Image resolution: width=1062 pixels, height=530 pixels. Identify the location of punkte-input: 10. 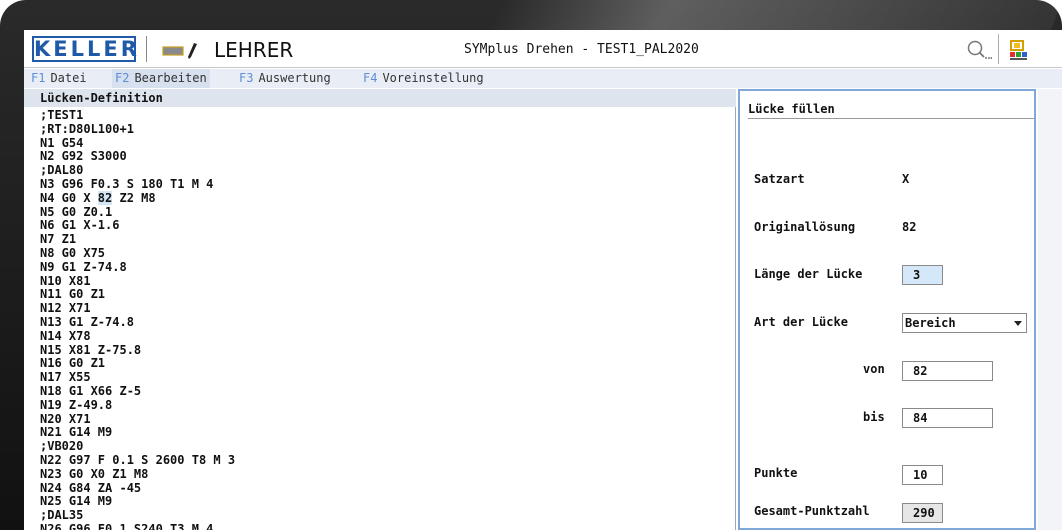
(922, 475).